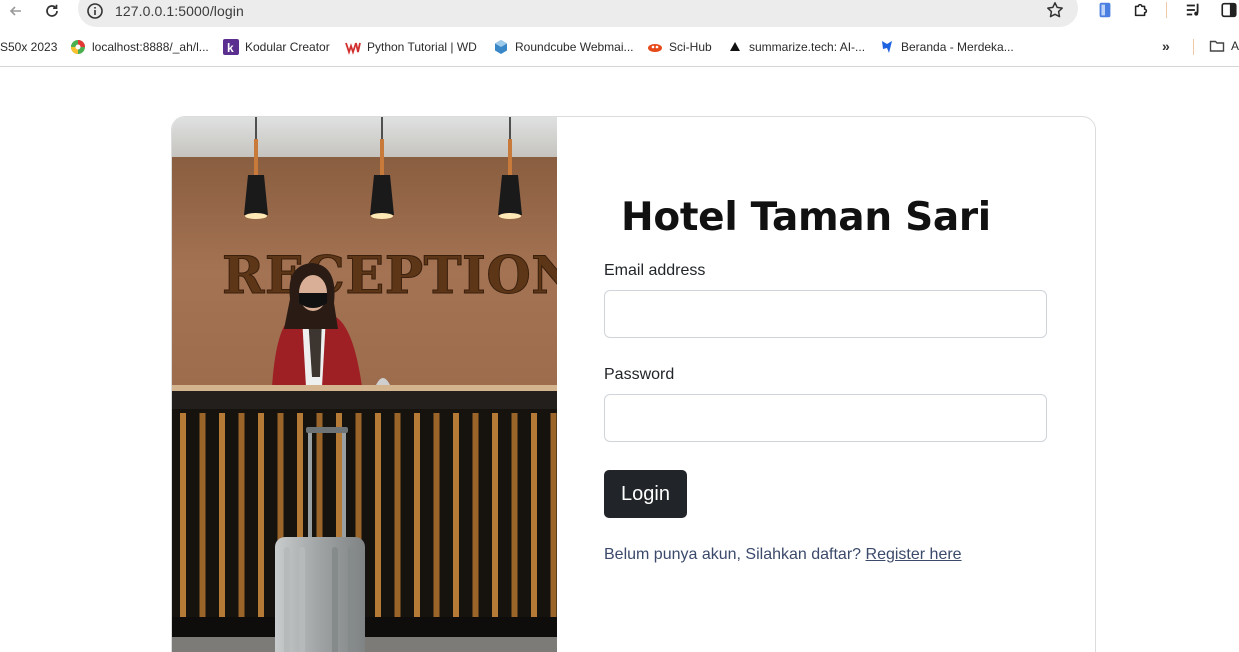 This screenshot has width=1239, height=652. Describe the element at coordinates (655, 270) in the screenshot. I see `email-label: Email address` at that location.